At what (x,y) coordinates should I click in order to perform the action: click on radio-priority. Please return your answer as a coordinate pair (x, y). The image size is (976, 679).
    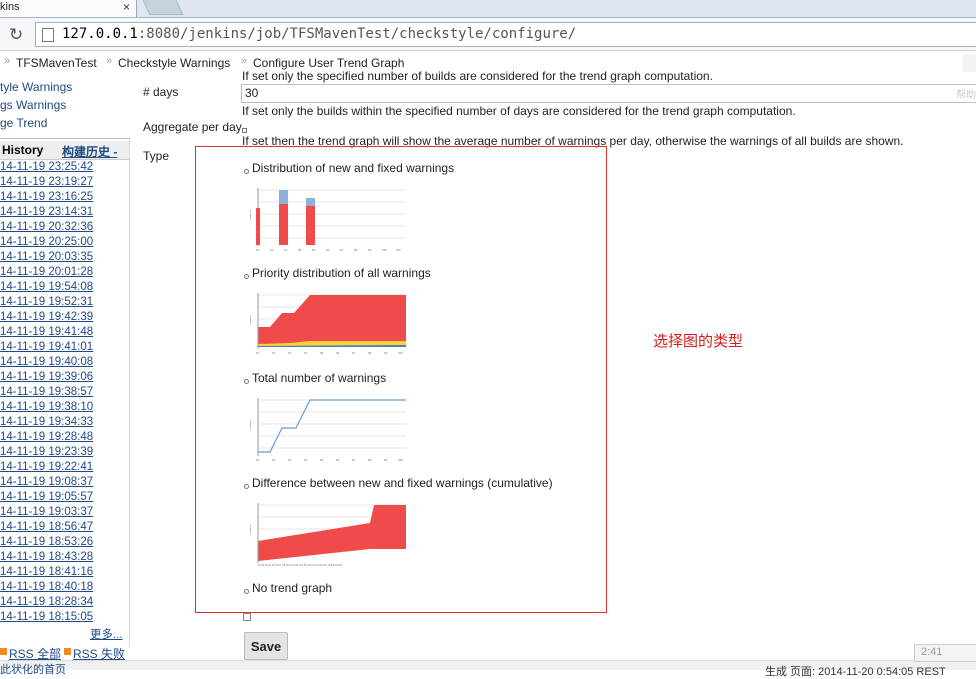
    Looking at the image, I should click on (246, 276).